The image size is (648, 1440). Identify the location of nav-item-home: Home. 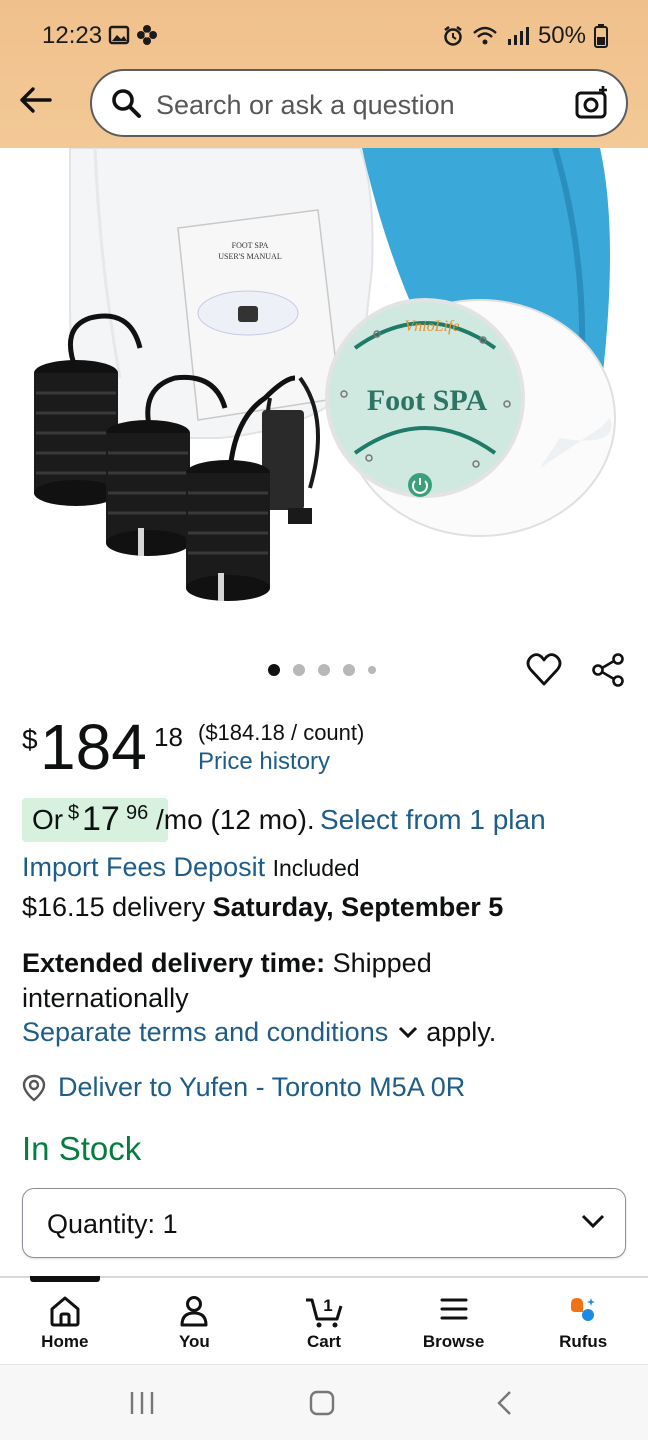
(65, 1323).